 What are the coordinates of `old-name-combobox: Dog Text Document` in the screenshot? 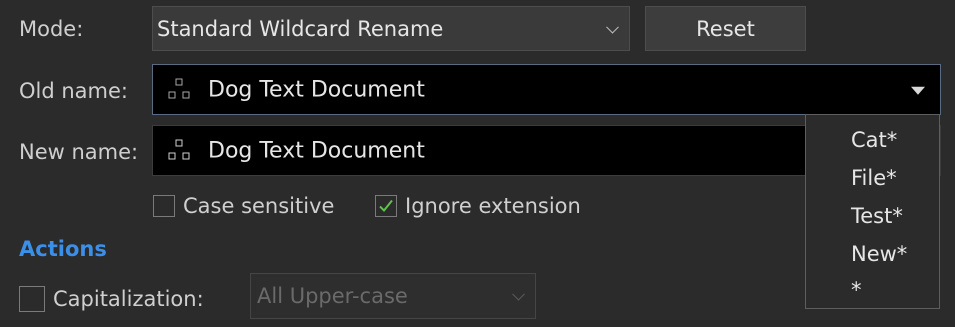 It's located at (546, 89).